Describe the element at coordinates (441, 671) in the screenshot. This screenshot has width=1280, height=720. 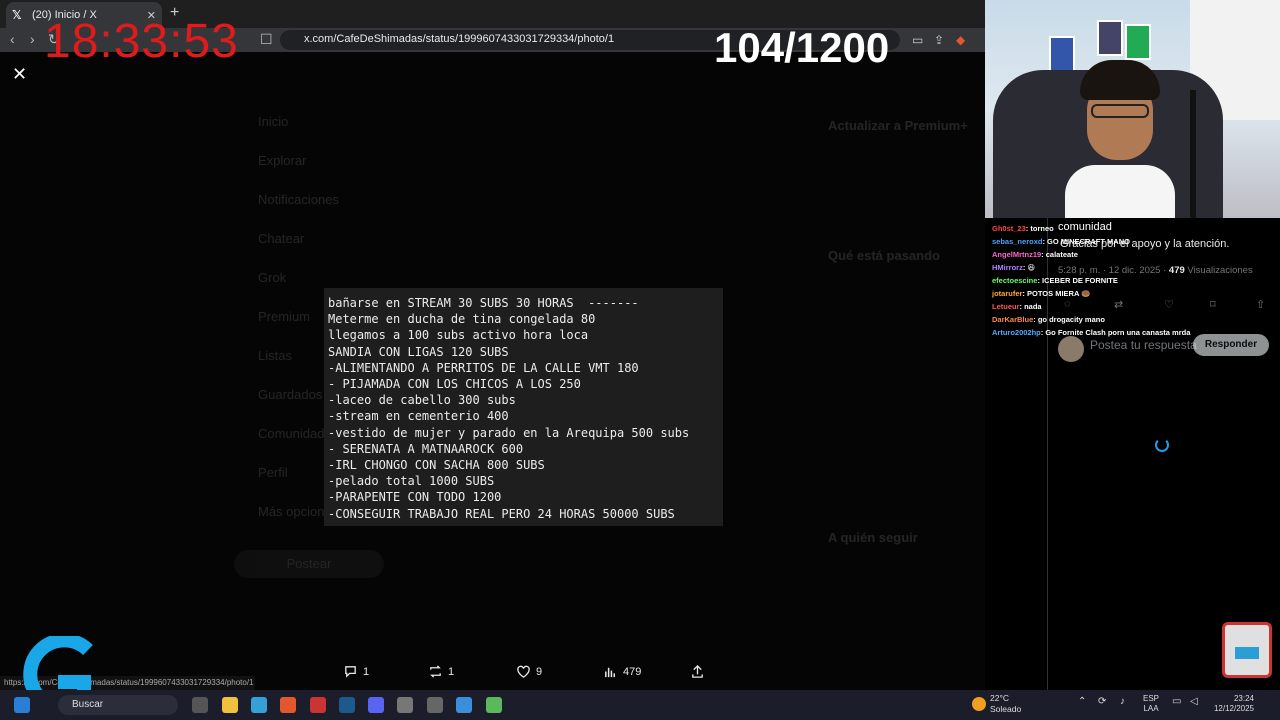
I see `repost-action: 1` at that location.